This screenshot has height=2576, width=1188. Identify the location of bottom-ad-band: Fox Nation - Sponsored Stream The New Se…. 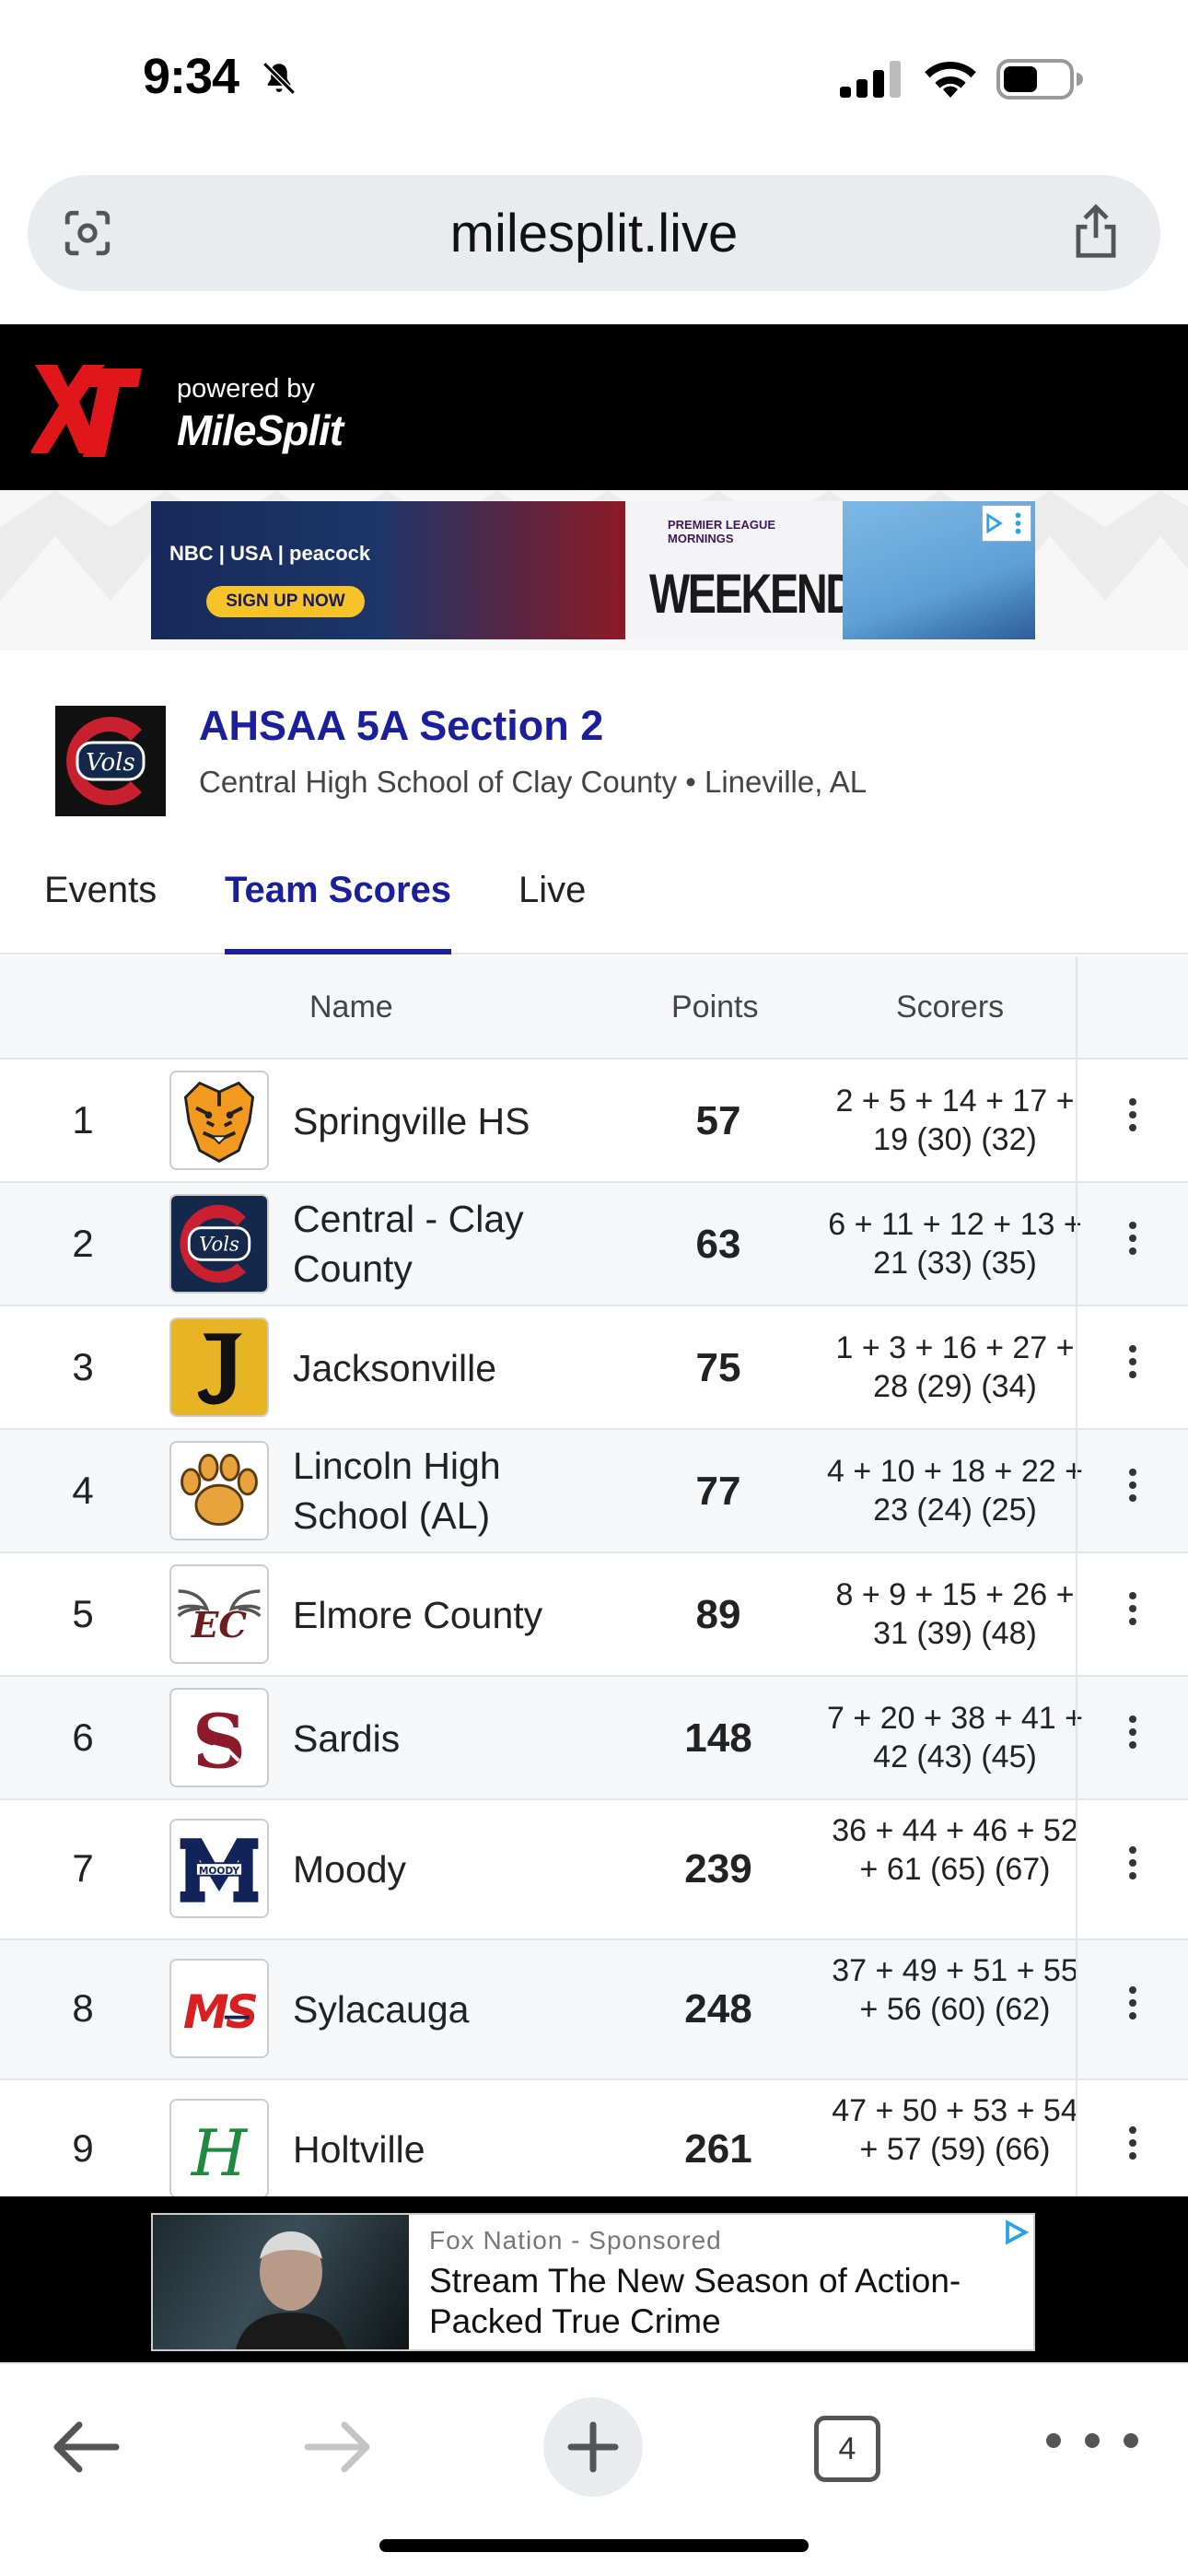
(594, 2279).